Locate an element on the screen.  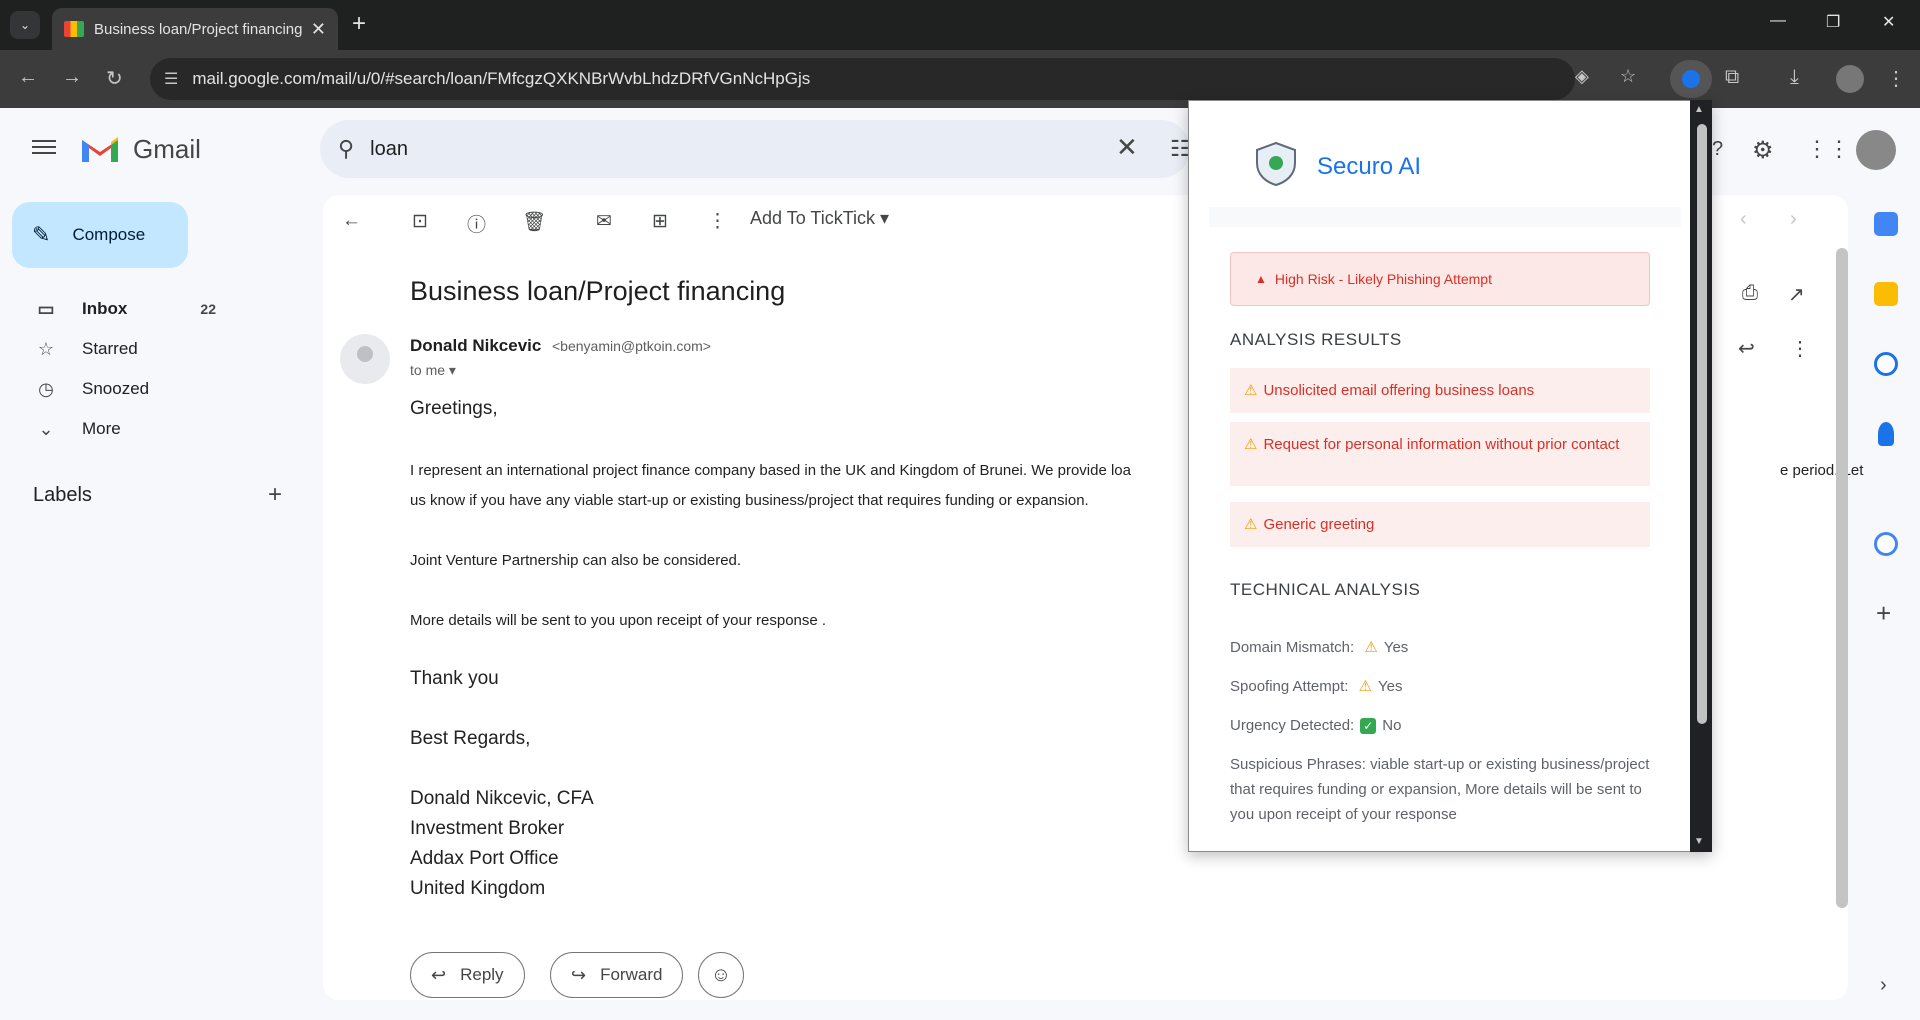
support-icon: ? is located at coordinates (1717, 149).